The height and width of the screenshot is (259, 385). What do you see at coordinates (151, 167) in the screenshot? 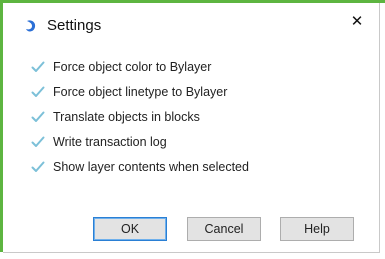
I see `option-label: Show layer contents when selected` at bounding box center [151, 167].